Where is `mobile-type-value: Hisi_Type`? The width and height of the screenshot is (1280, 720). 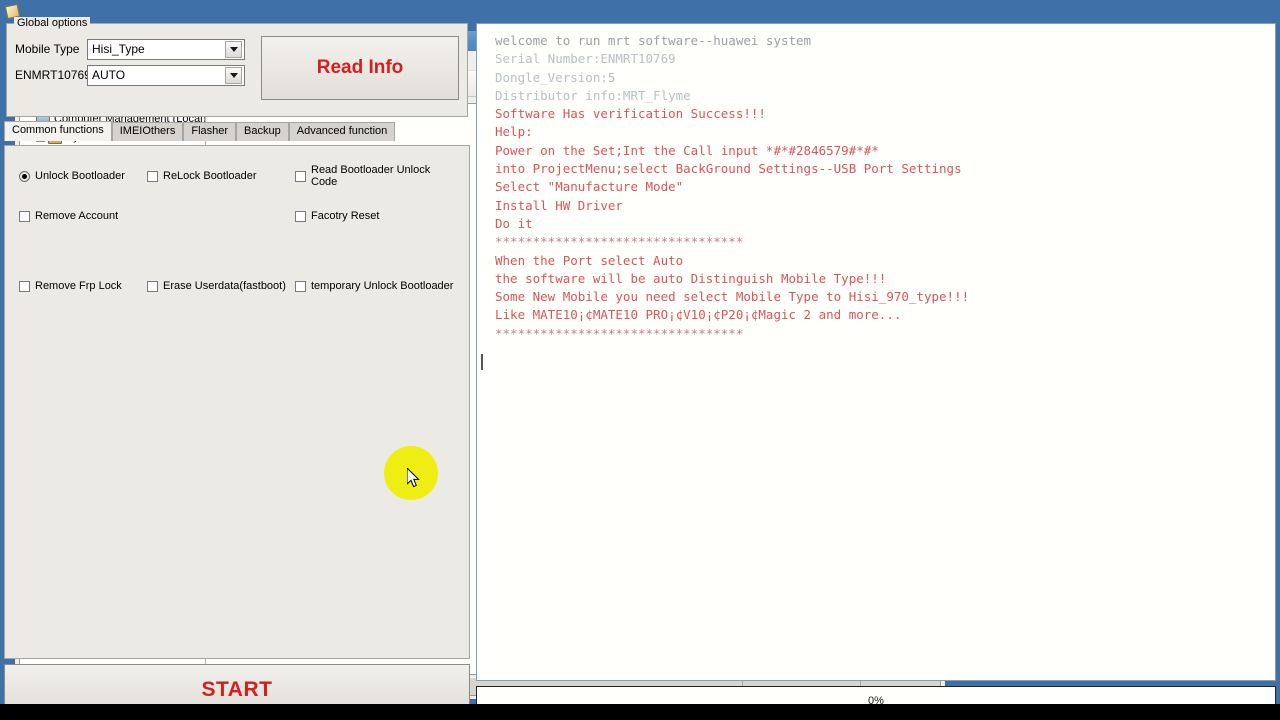
mobile-type-value: Hisi_Type is located at coordinates (118, 49).